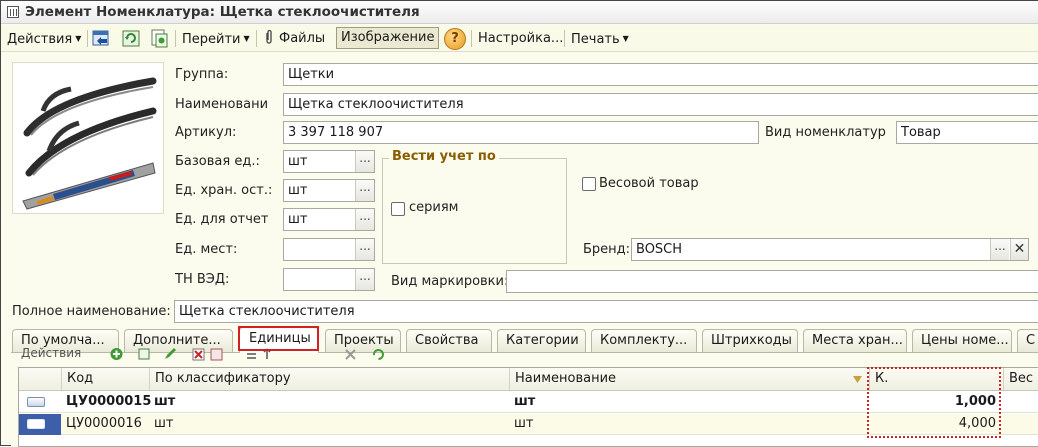 This screenshot has width=1038, height=447. What do you see at coordinates (750, 341) in the screenshot?
I see `tab-barcodes: Штрихкоды` at bounding box center [750, 341].